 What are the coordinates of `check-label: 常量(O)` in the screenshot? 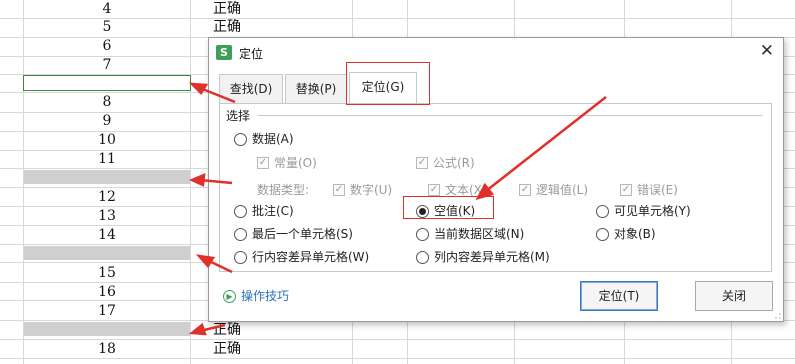 It's located at (295, 163).